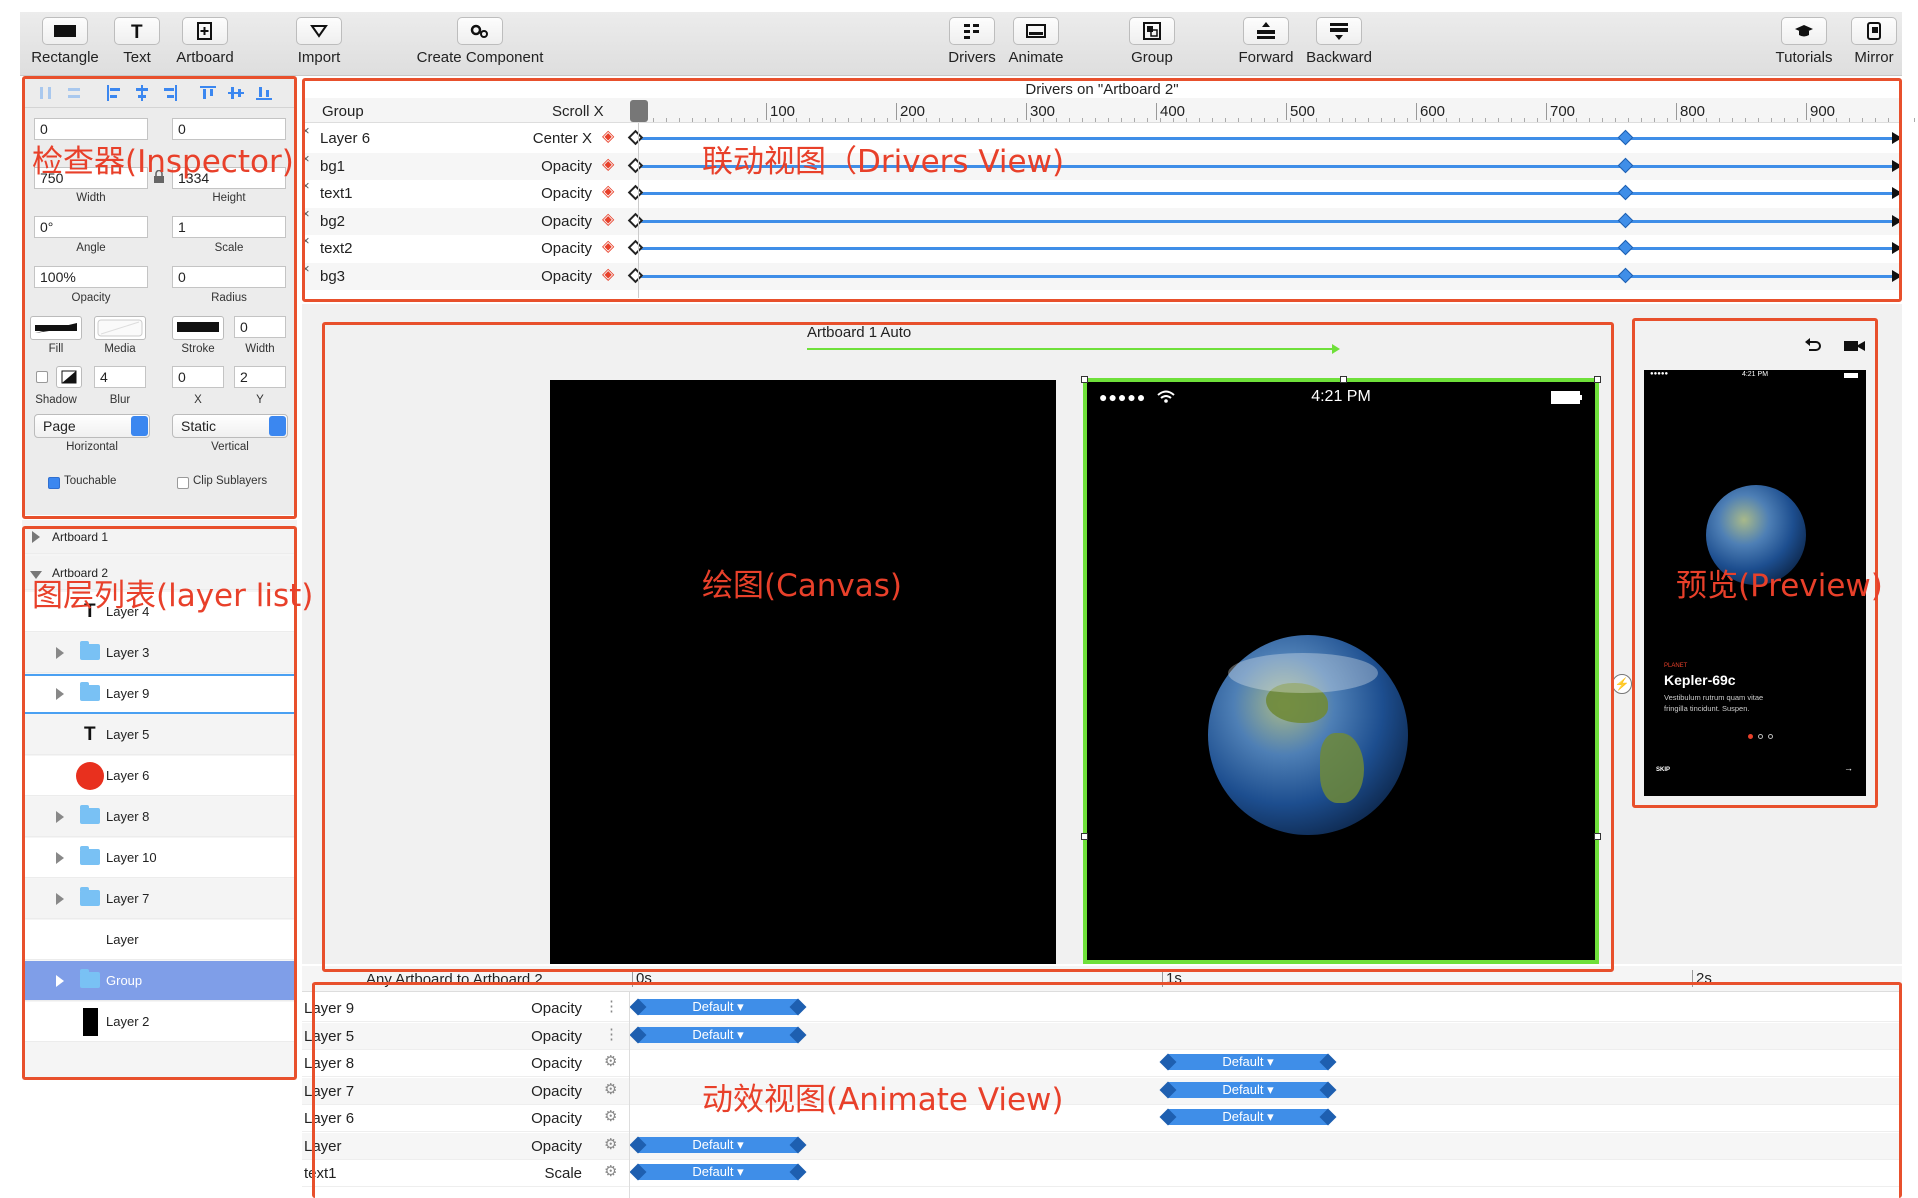  What do you see at coordinates (159, 899) in the screenshot?
I see `layer-row: Layer 7` at bounding box center [159, 899].